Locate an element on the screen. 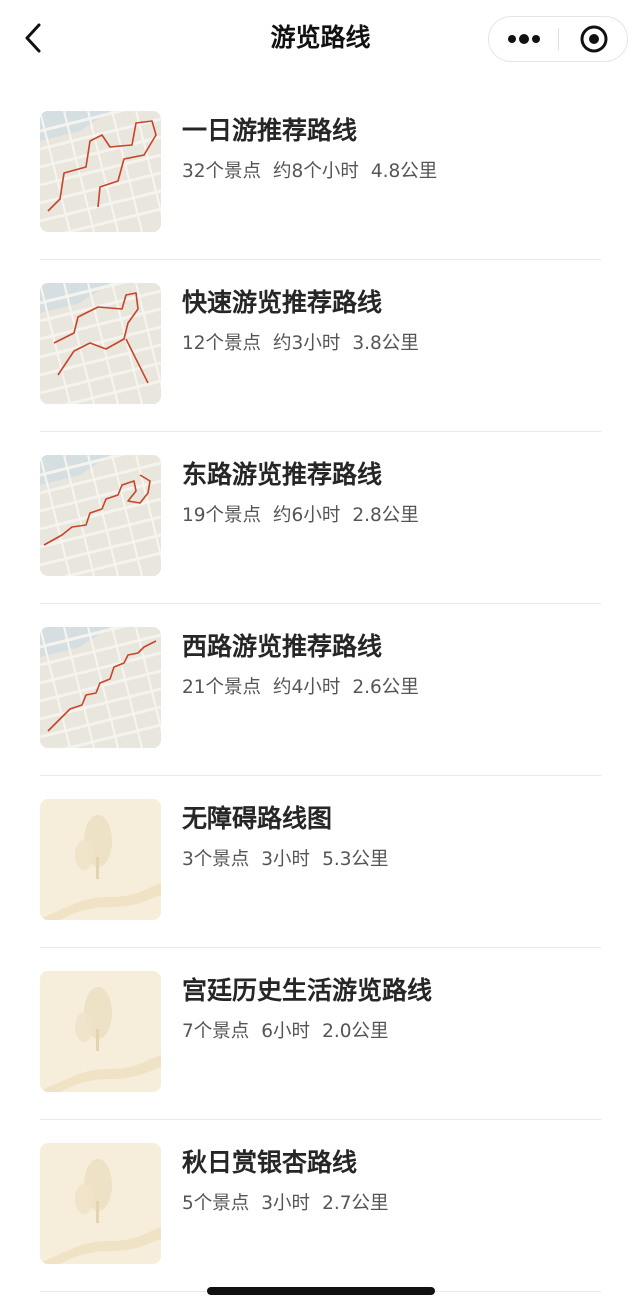 The height and width of the screenshot is (1310, 641). route-meta: 32个景点 约8个小时 4.8公里 is located at coordinates (315, 172).